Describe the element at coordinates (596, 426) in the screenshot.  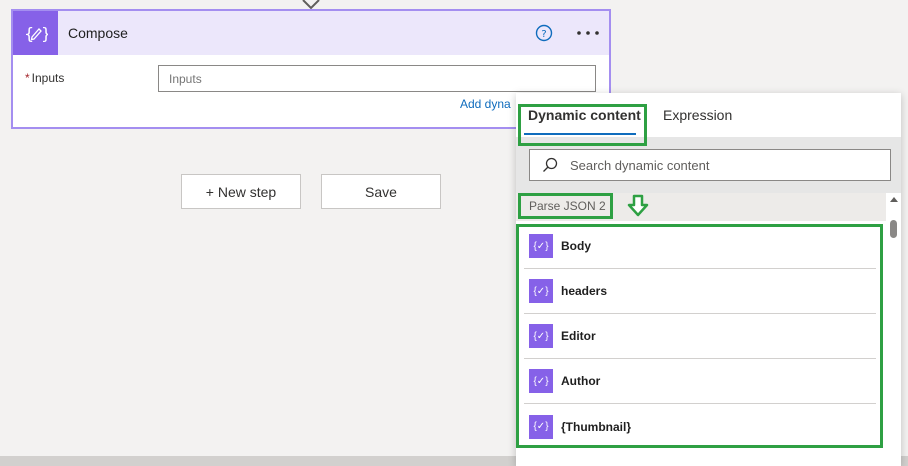
I see `item-label: {Thumbnail}` at that location.